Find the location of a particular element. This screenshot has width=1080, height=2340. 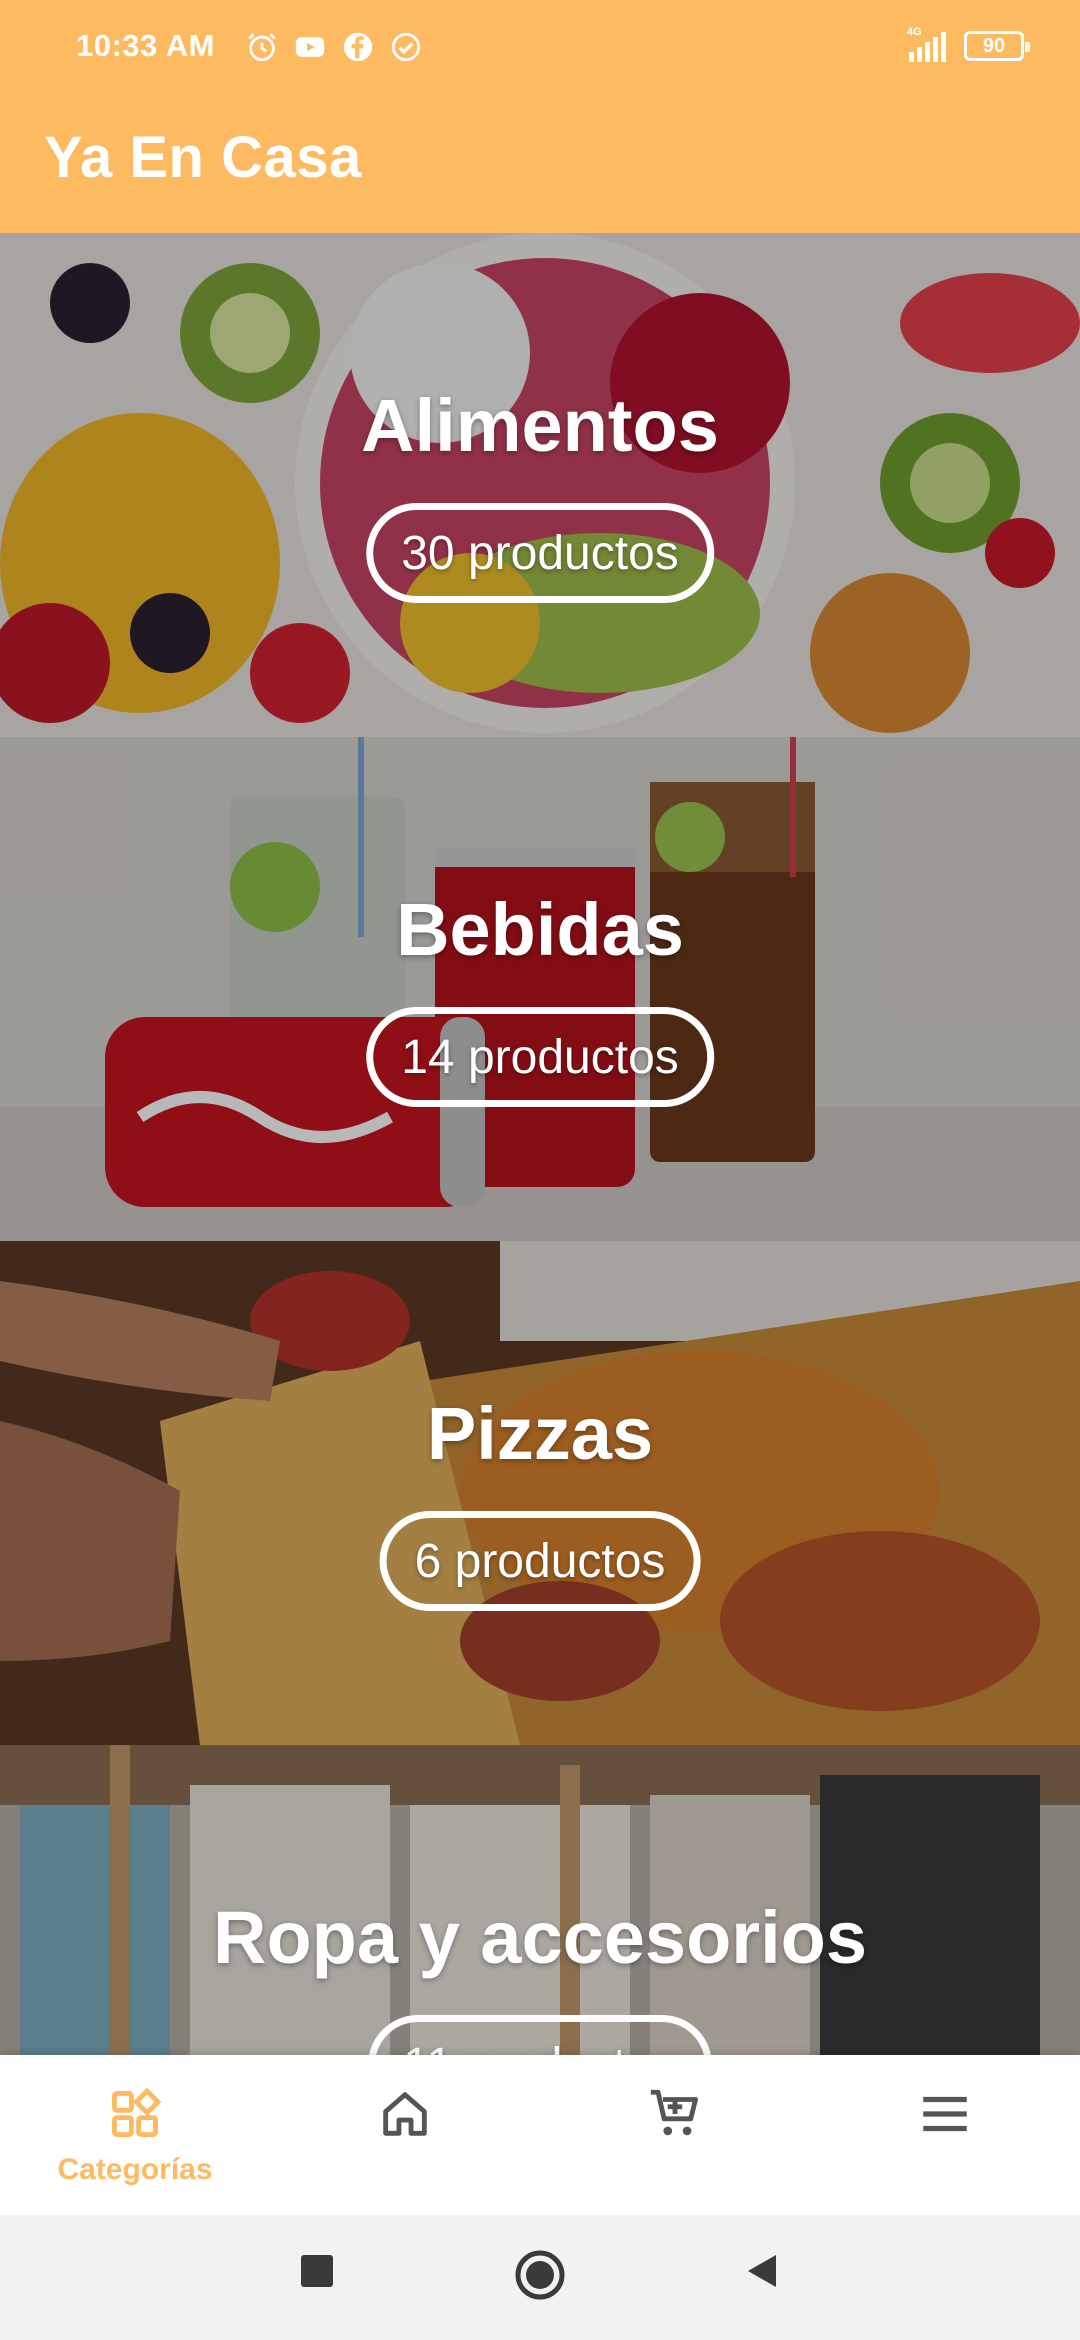

system-navigation-bar is located at coordinates (540, 2277).